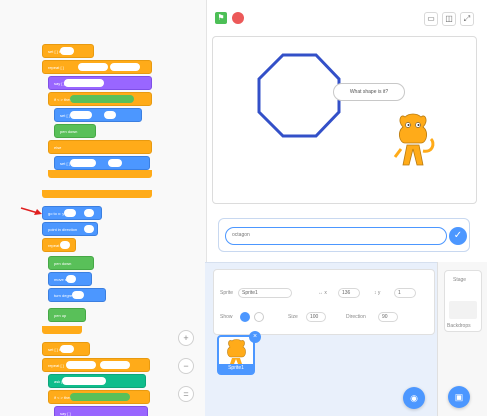 Image resolution: width=487 pixels, height=416 pixels. I want to click on fullscreen-button: ⤢, so click(467, 19).